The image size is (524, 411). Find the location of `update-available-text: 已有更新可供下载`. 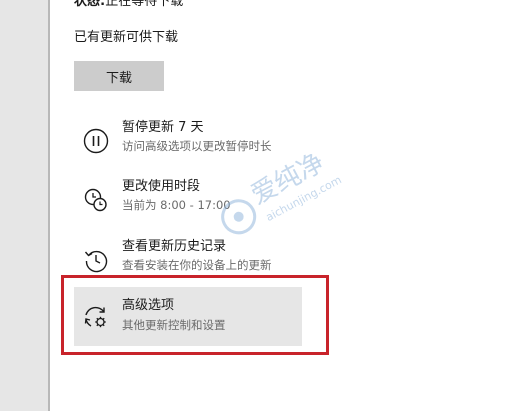

update-available-text: 已有更新可供下载 is located at coordinates (126, 37).